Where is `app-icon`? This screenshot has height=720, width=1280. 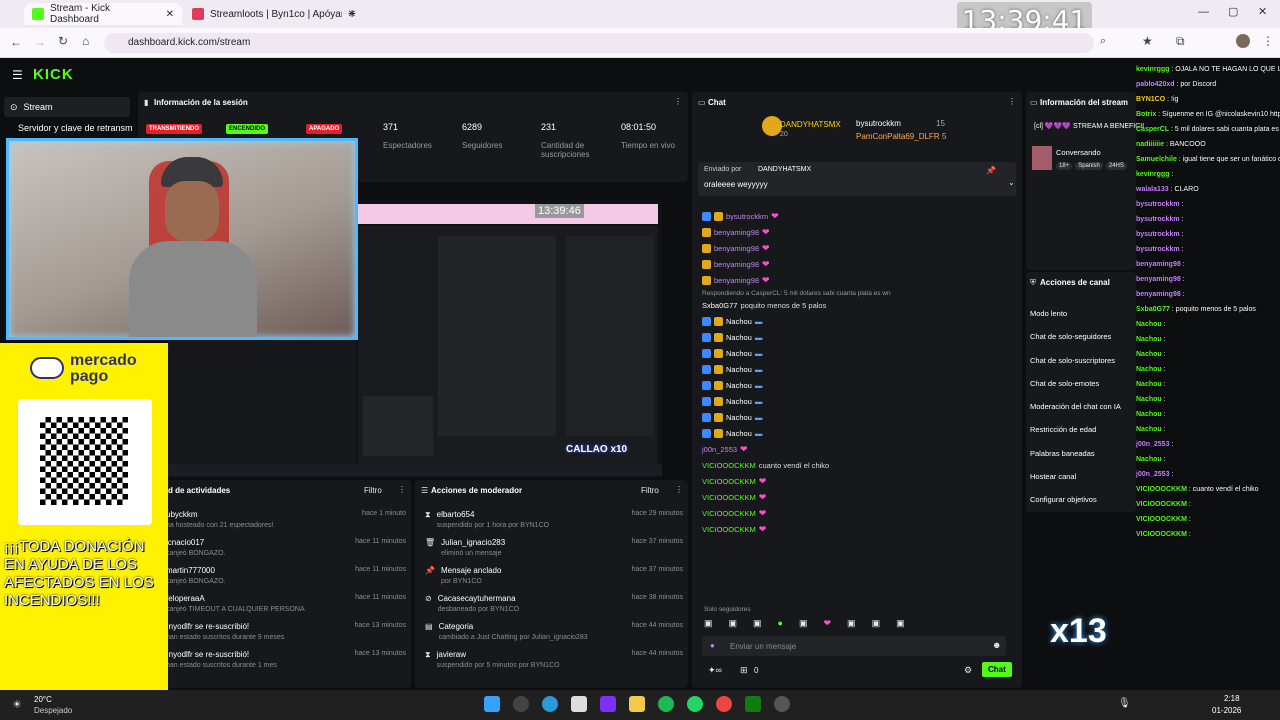 app-icon is located at coordinates (608, 704).